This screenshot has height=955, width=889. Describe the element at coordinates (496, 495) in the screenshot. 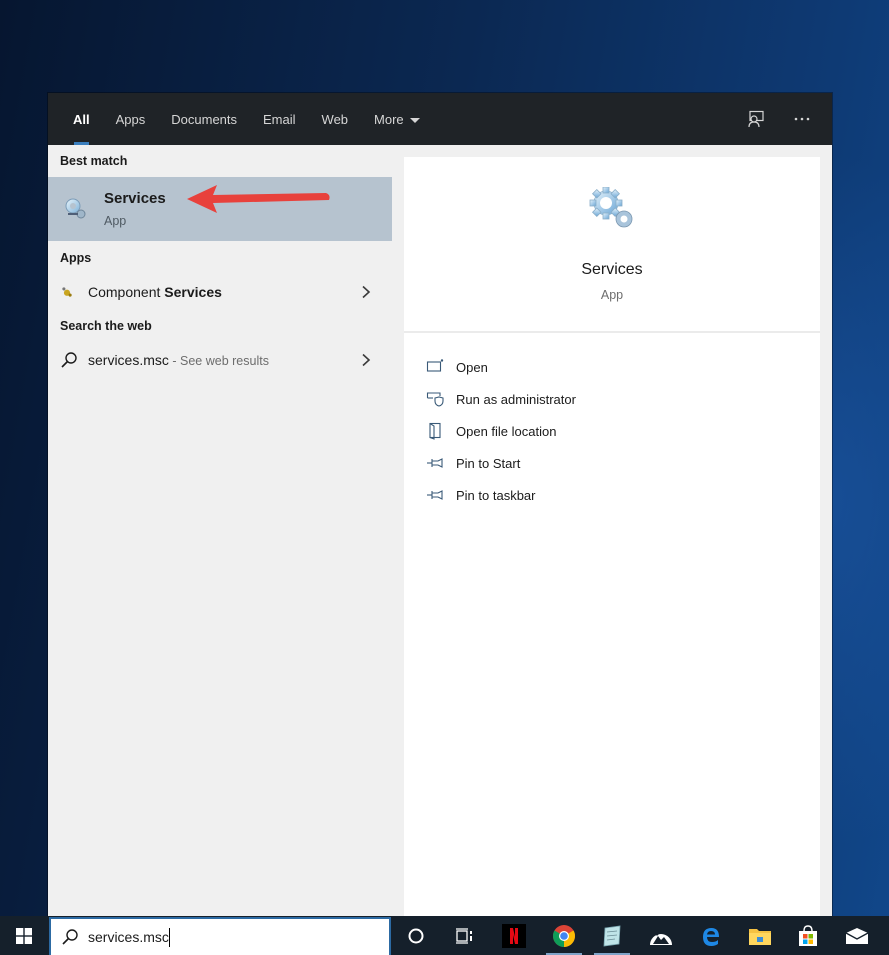

I see `action-label: Pin to taskbar` at that location.